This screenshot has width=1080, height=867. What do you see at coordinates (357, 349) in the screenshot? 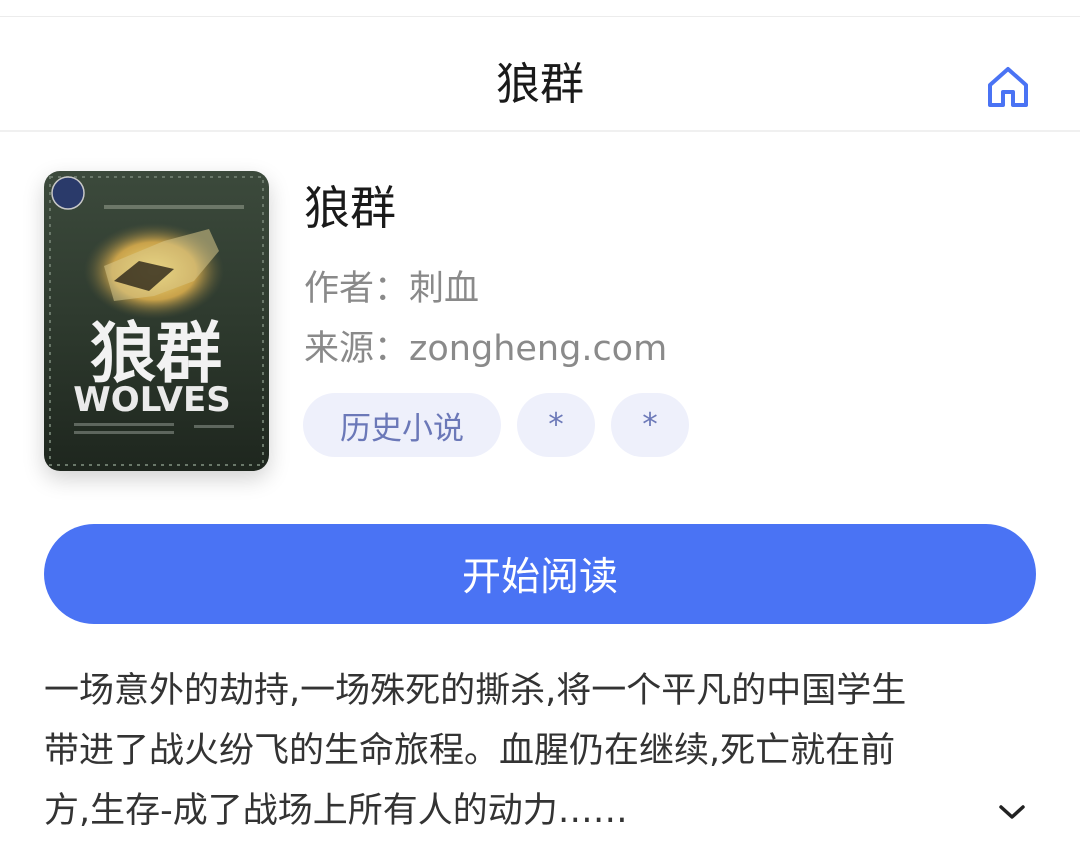
I see `source-label: 来源：` at bounding box center [357, 349].